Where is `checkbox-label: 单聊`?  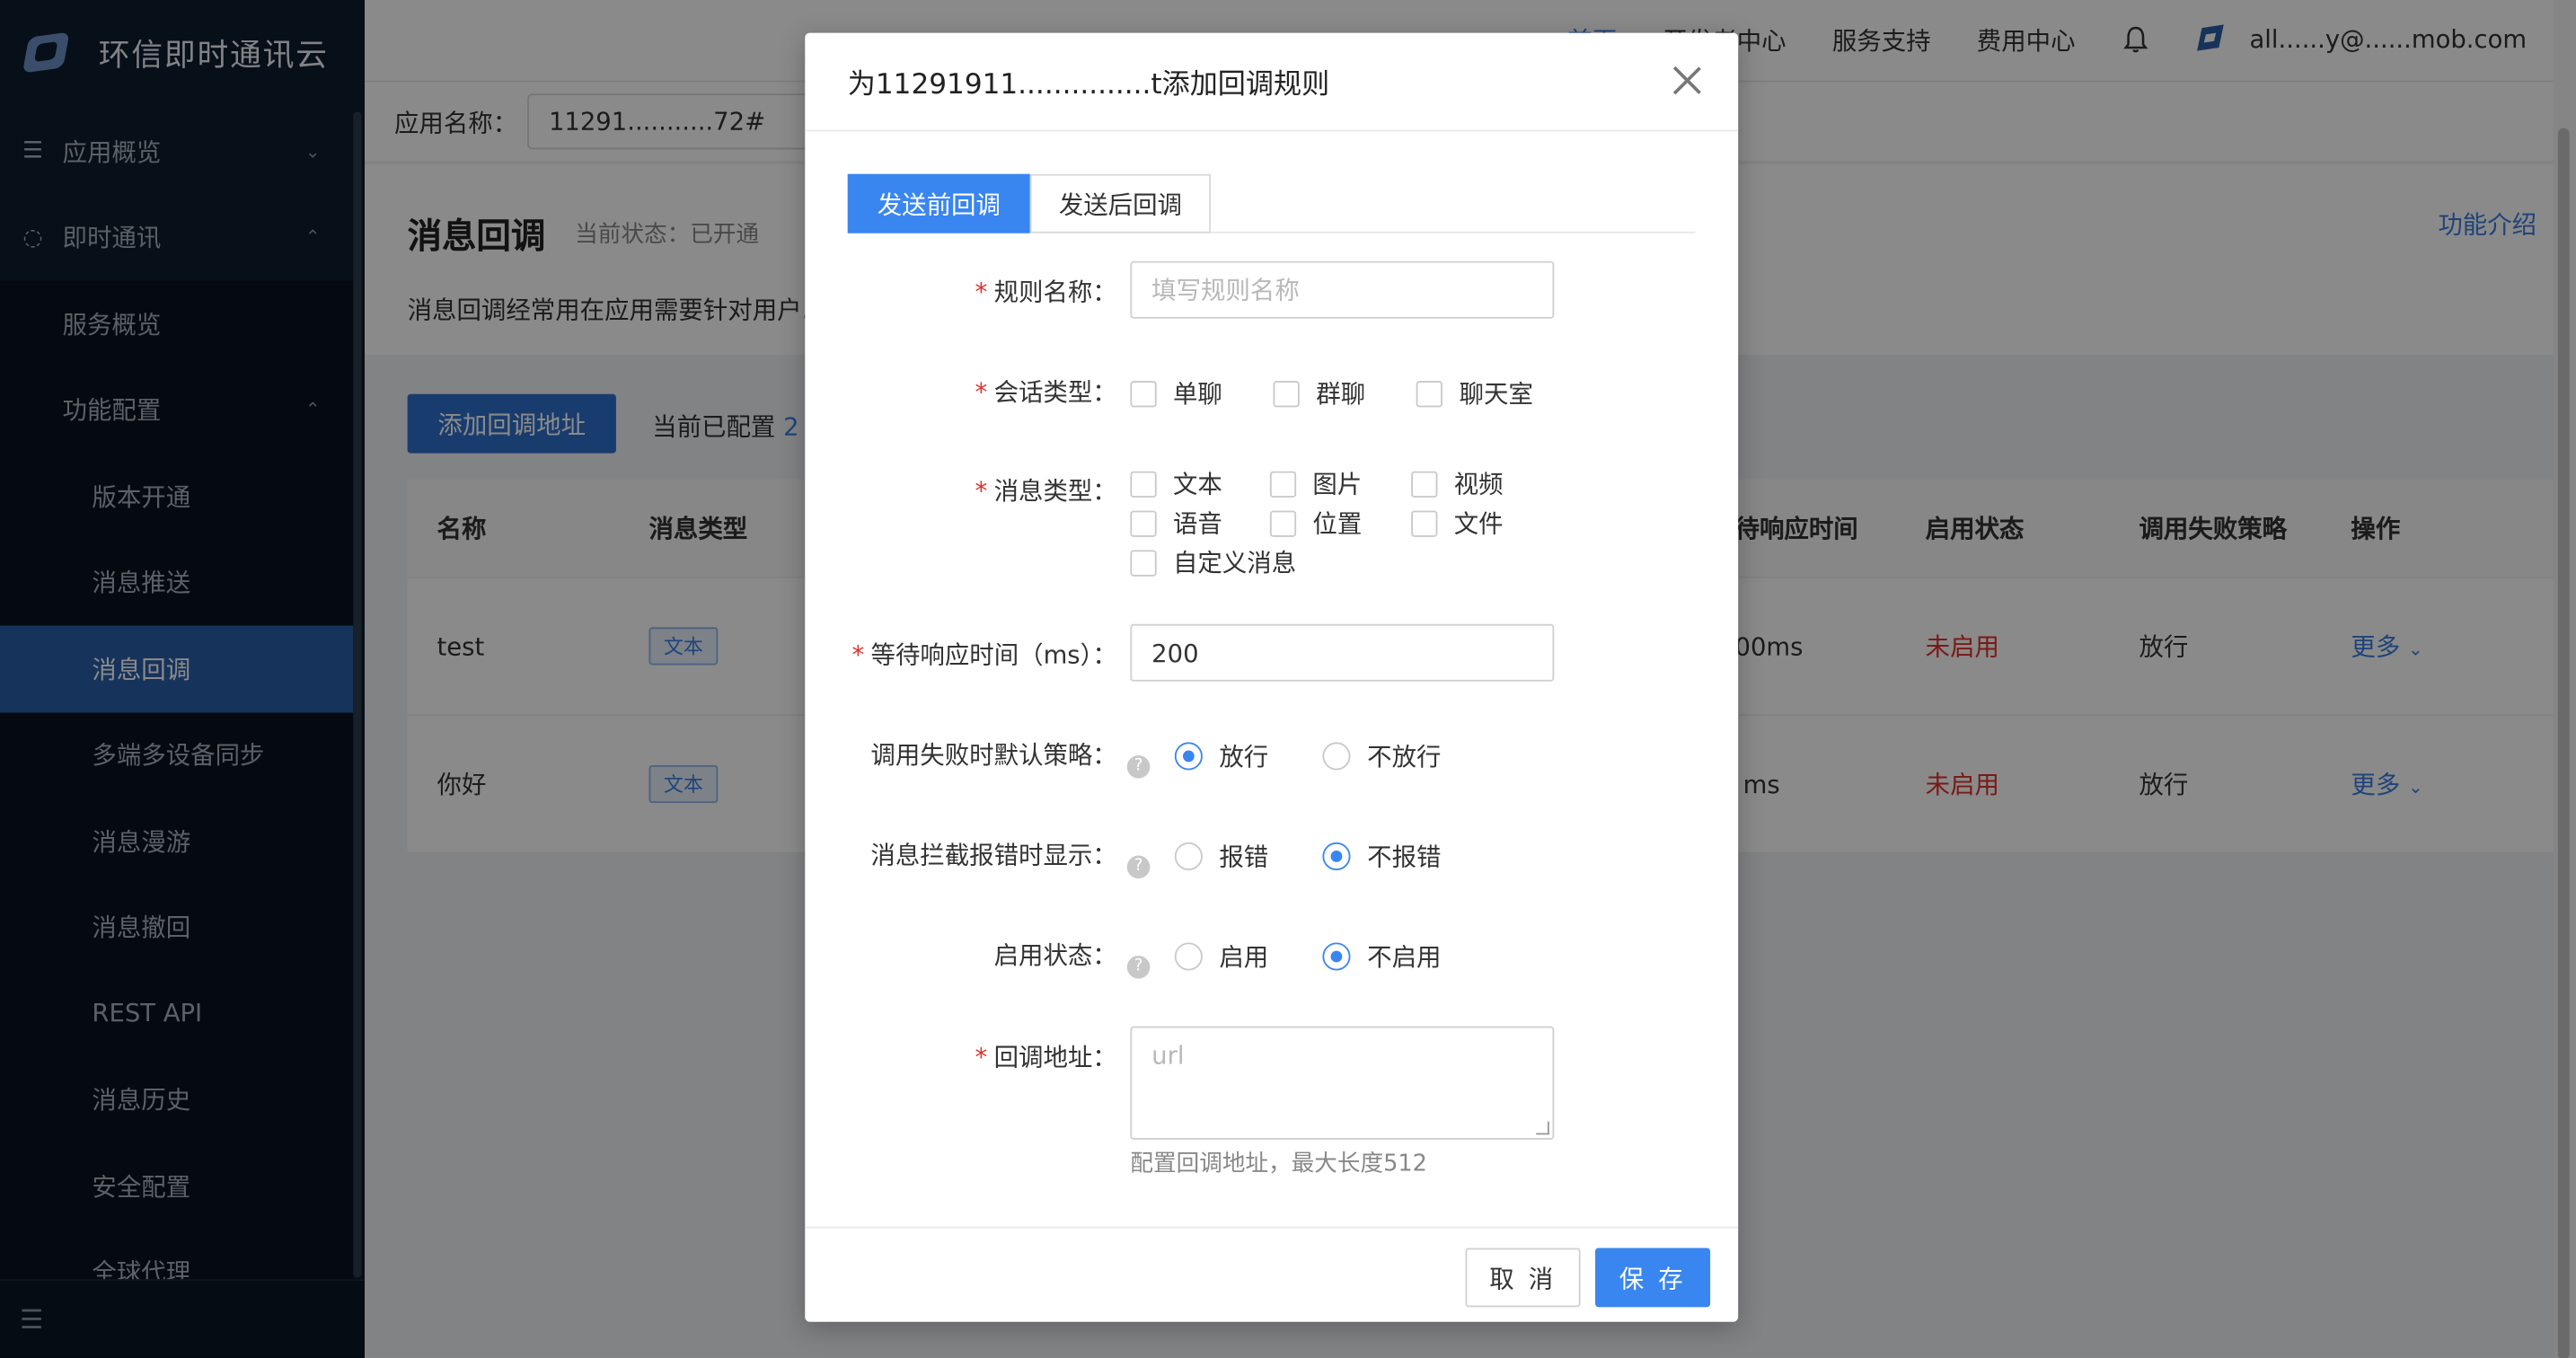
checkbox-label: 单聊 is located at coordinates (1197, 394).